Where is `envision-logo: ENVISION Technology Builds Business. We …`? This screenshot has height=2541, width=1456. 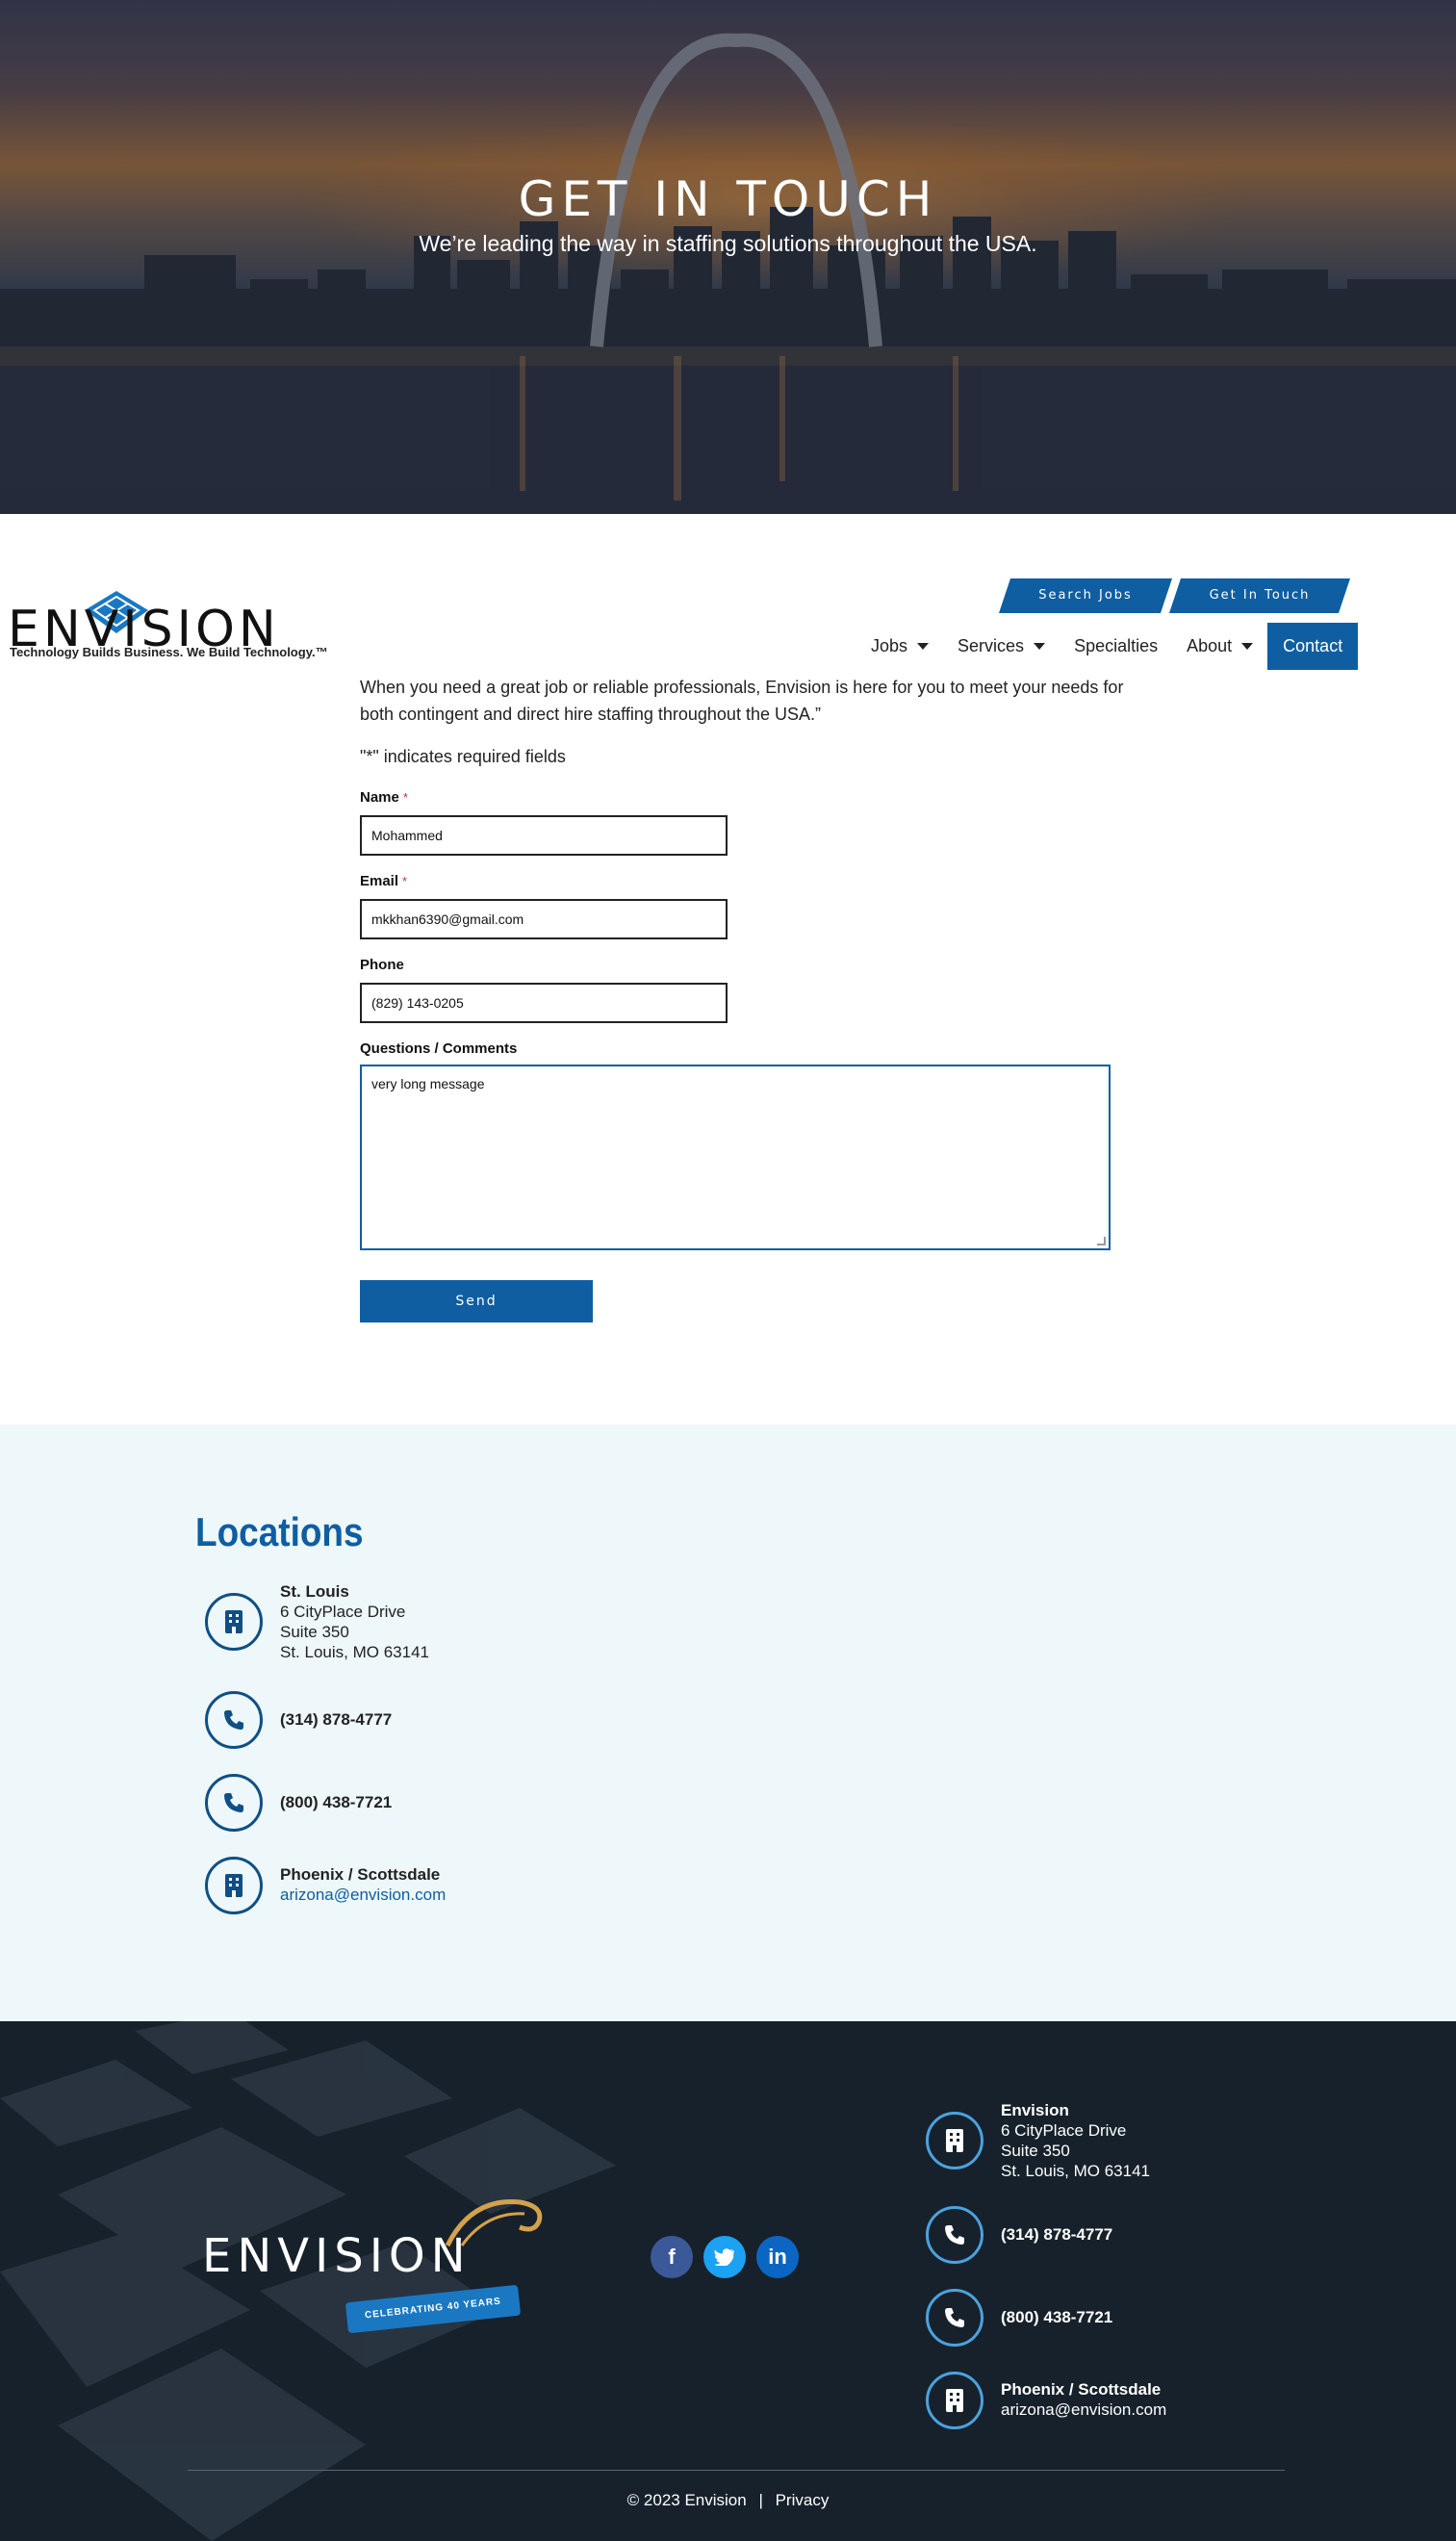 envision-logo: ENVISION Technology Builds Business. We … is located at coordinates (168, 627).